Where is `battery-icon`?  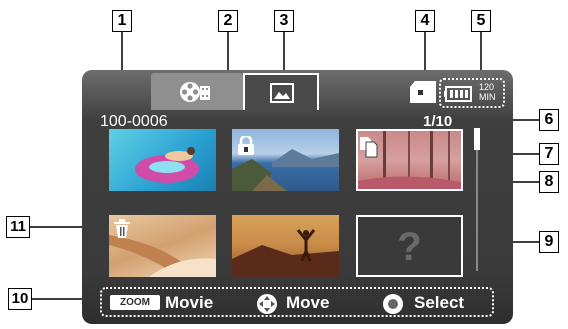 battery-icon is located at coordinates (458, 94).